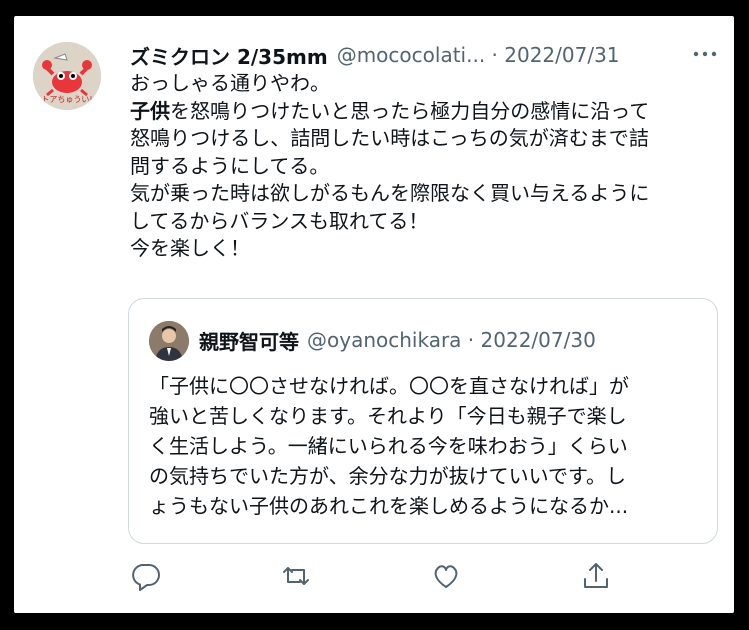 Image resolution: width=749 pixels, height=630 pixels. I want to click on quoted-avatar, so click(169, 341).